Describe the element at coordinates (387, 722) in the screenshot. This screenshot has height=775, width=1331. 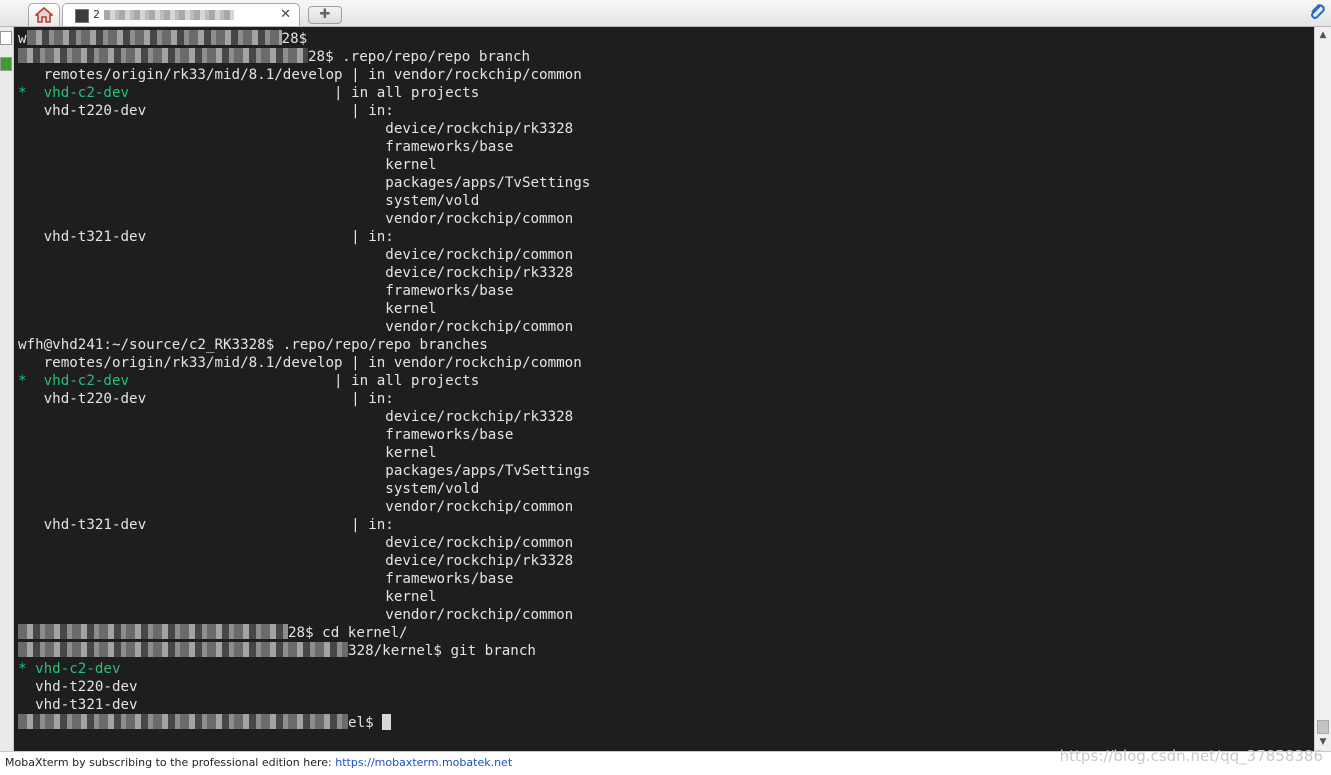
I see `terminal-cursor` at that location.